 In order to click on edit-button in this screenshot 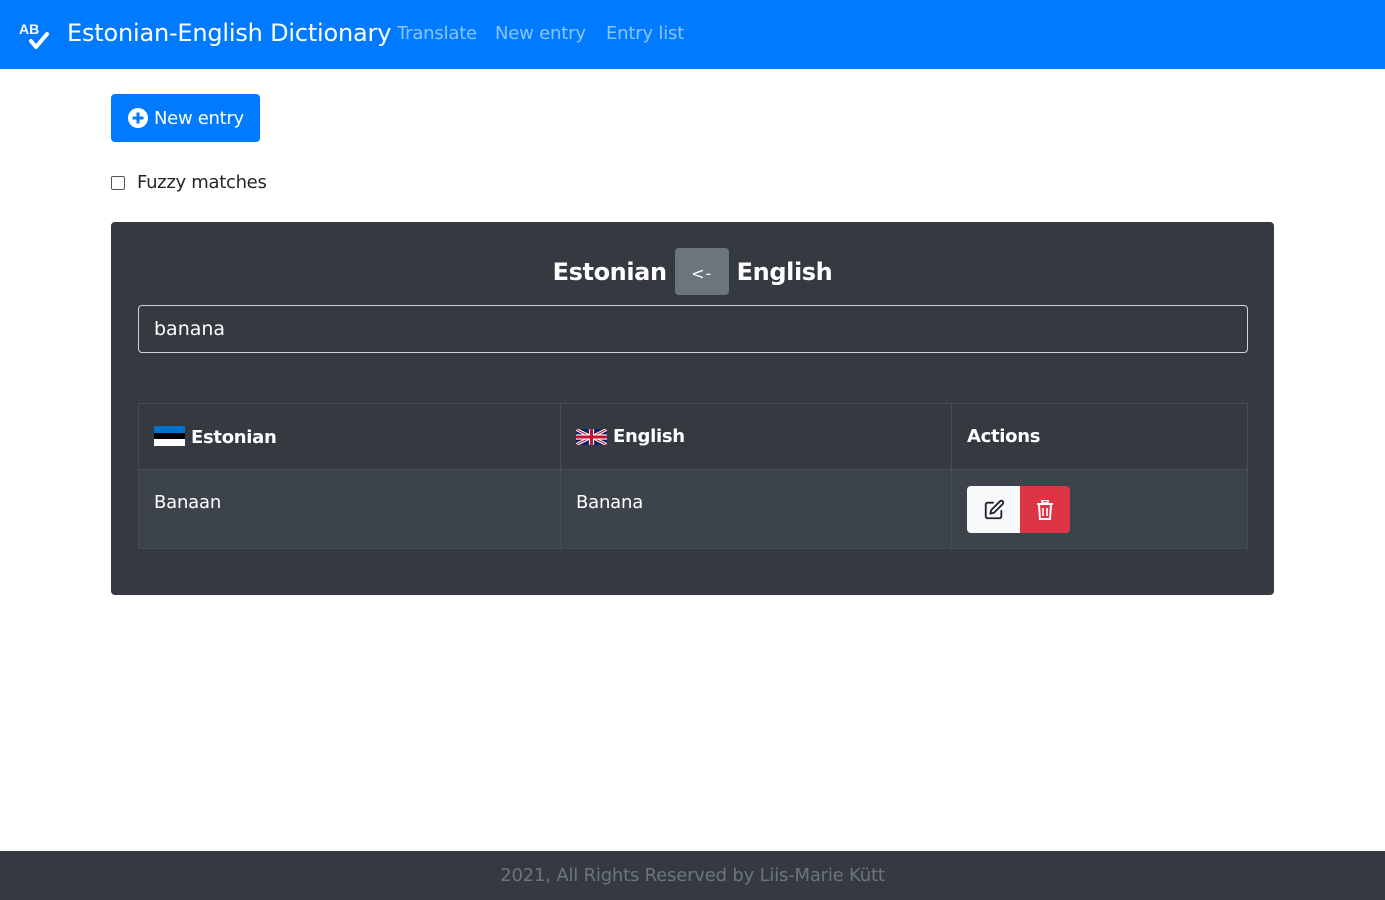, I will do `click(993, 509)`.